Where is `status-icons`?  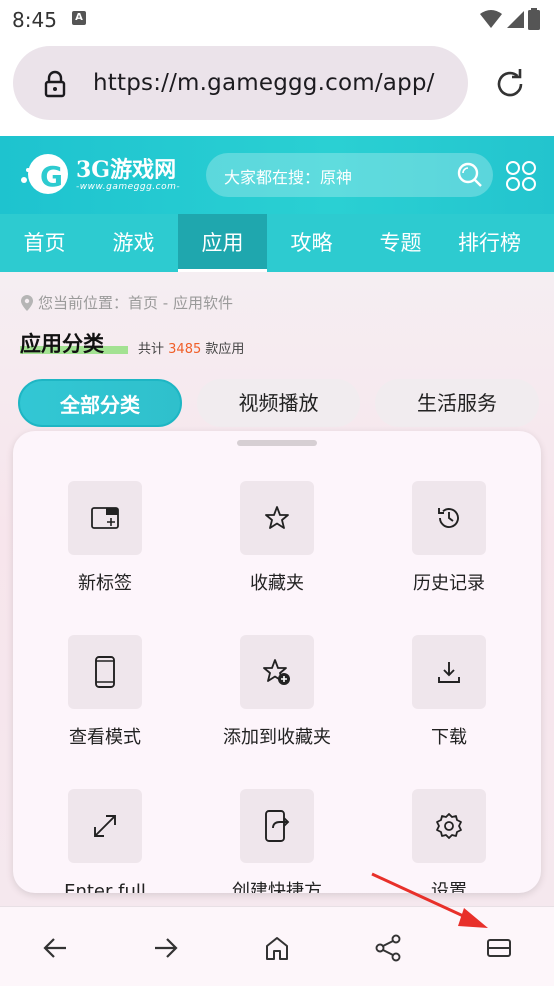 status-icons is located at coordinates (510, 19).